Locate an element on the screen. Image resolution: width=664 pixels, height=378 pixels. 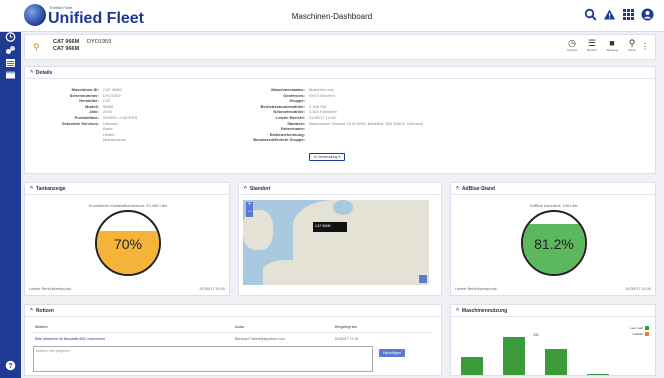
tank-last-report-label: Letzter Berichtszeitpunkt: is located at coordinates (50, 289).